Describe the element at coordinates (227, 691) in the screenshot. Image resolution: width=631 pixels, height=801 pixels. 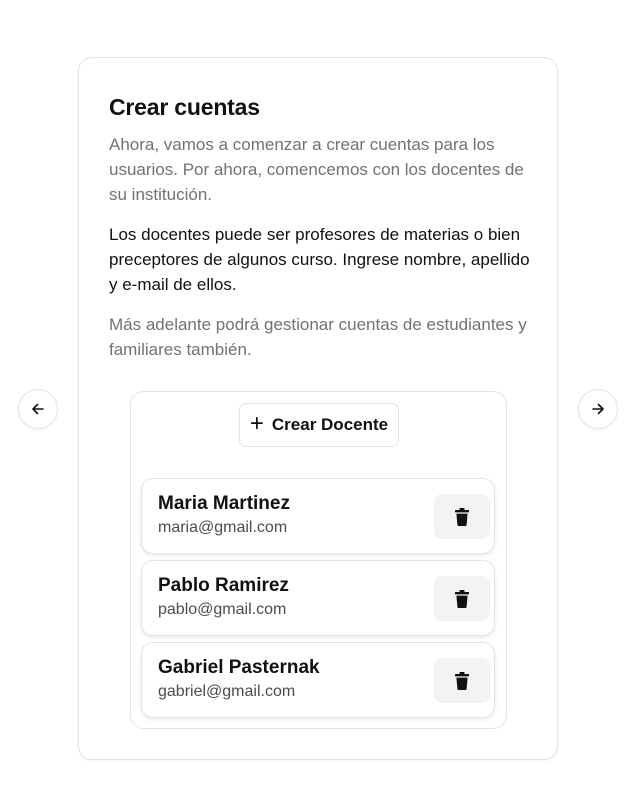
I see `teacher-email: gabriel@gmail.com` at that location.